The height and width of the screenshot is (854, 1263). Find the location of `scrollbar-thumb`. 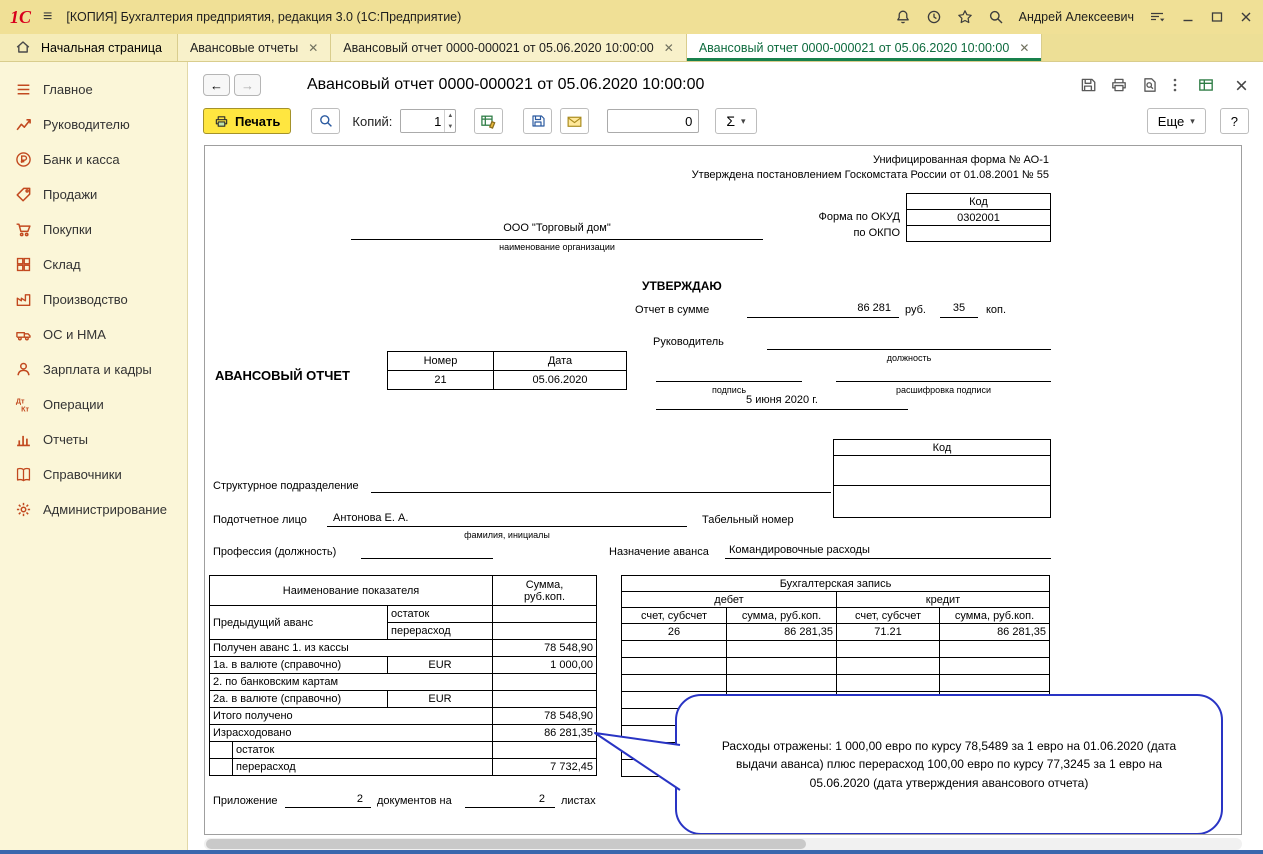

scrollbar-thumb is located at coordinates (506, 844).